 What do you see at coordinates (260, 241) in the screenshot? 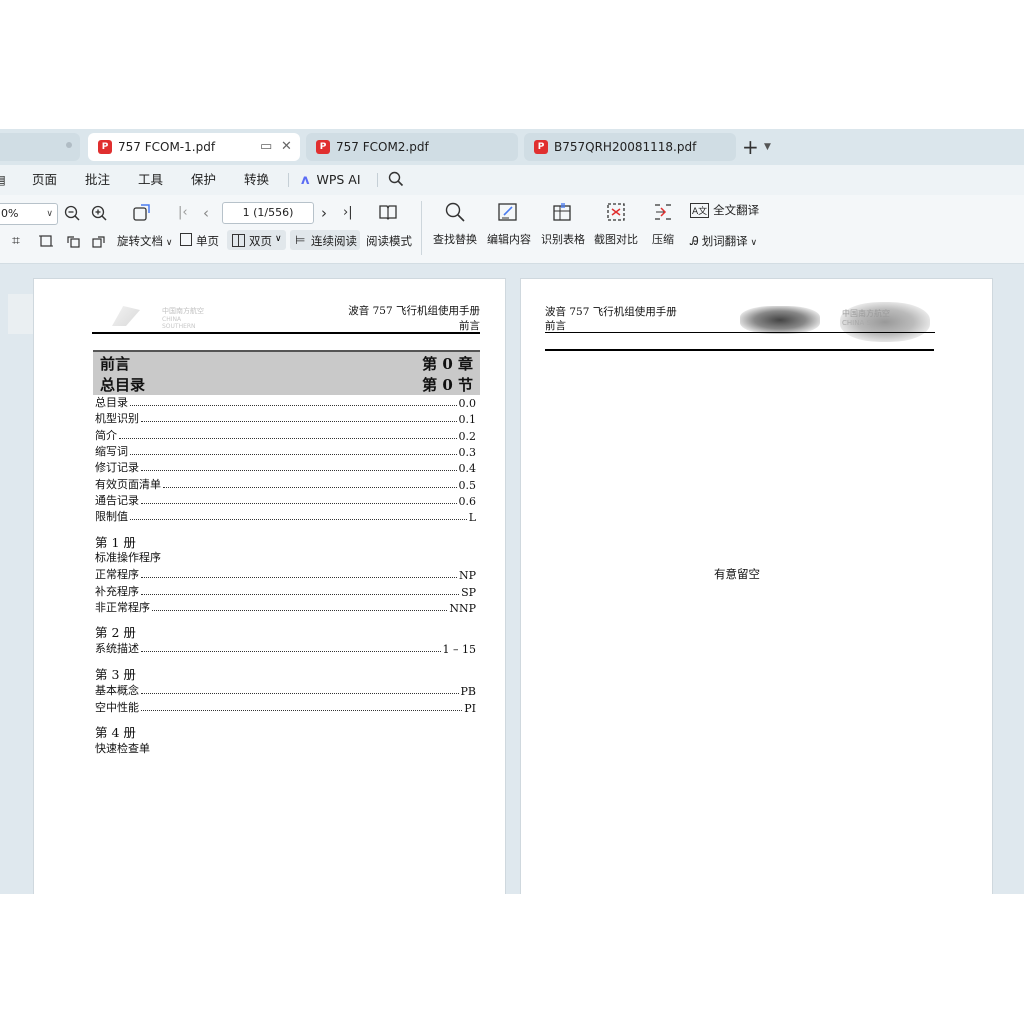
I see `double-page-label: 双页` at bounding box center [260, 241].